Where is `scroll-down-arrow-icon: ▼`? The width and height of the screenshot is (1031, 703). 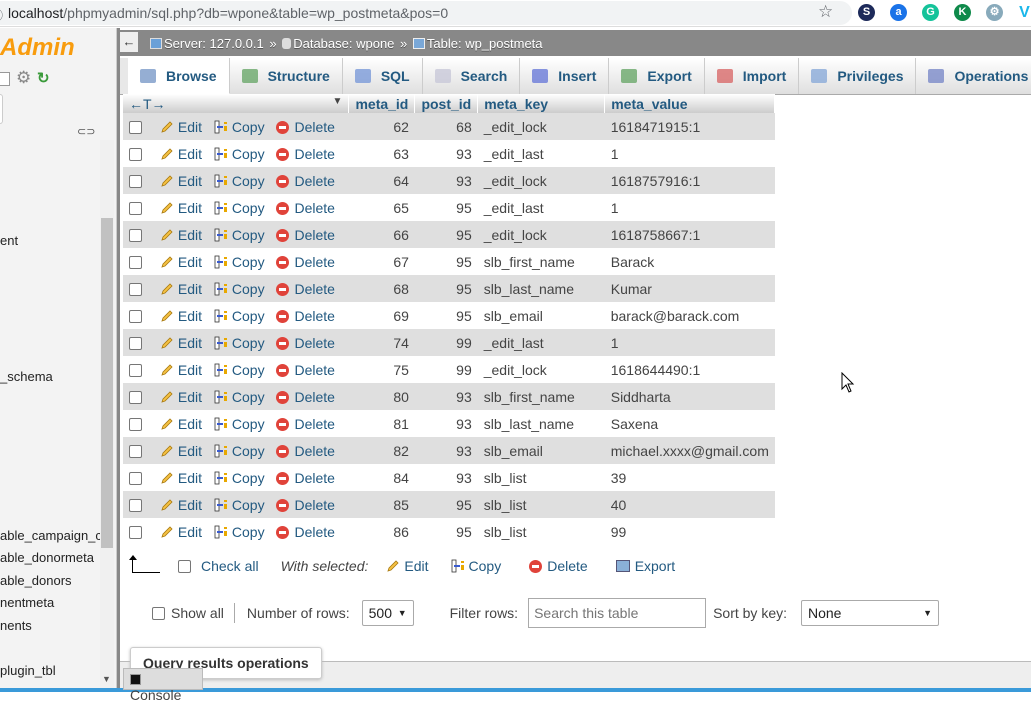
scroll-down-arrow-icon: ▼ is located at coordinates (106, 679).